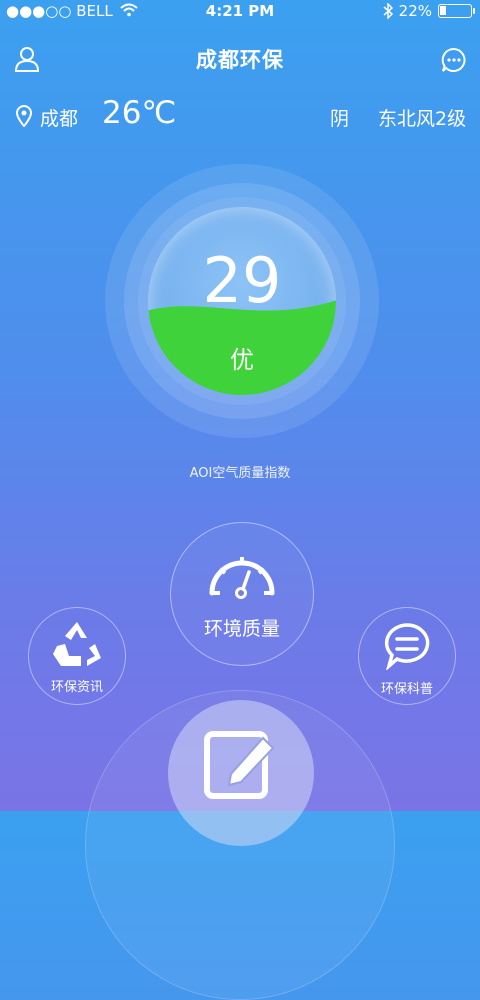 The height and width of the screenshot is (1000, 480). What do you see at coordinates (139, 113) in the screenshot?
I see `temperature: 26℃` at bounding box center [139, 113].